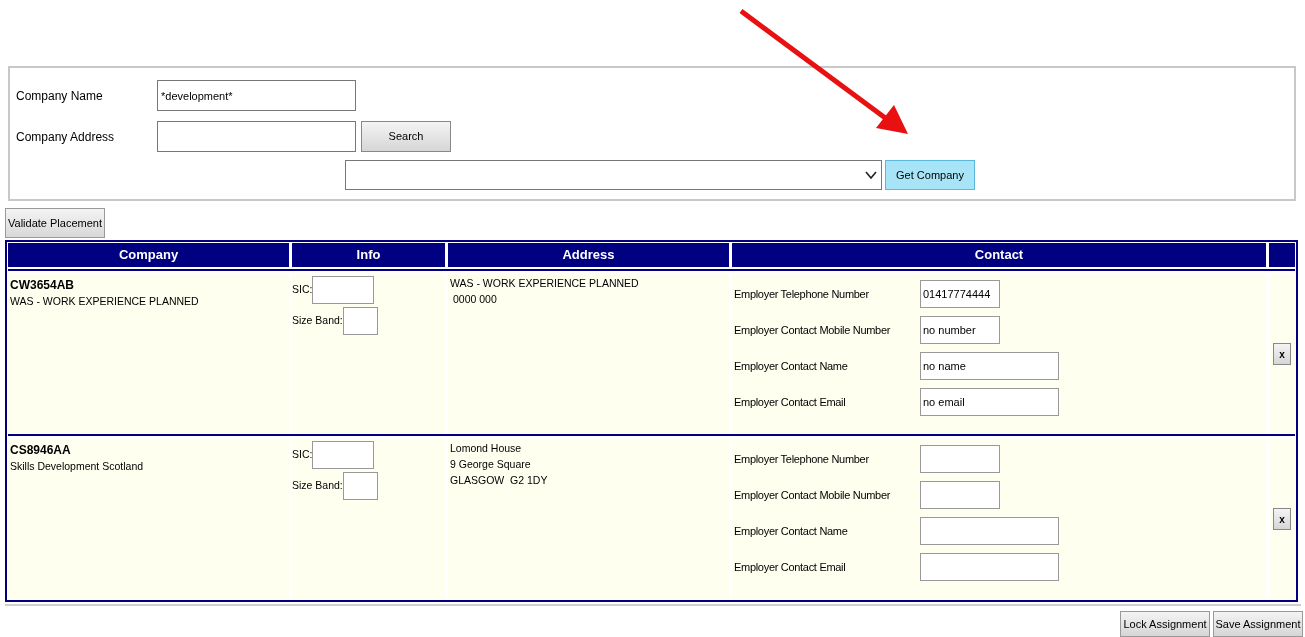 The image size is (1305, 637). What do you see at coordinates (368, 255) in the screenshot?
I see `column-header: Info` at bounding box center [368, 255].